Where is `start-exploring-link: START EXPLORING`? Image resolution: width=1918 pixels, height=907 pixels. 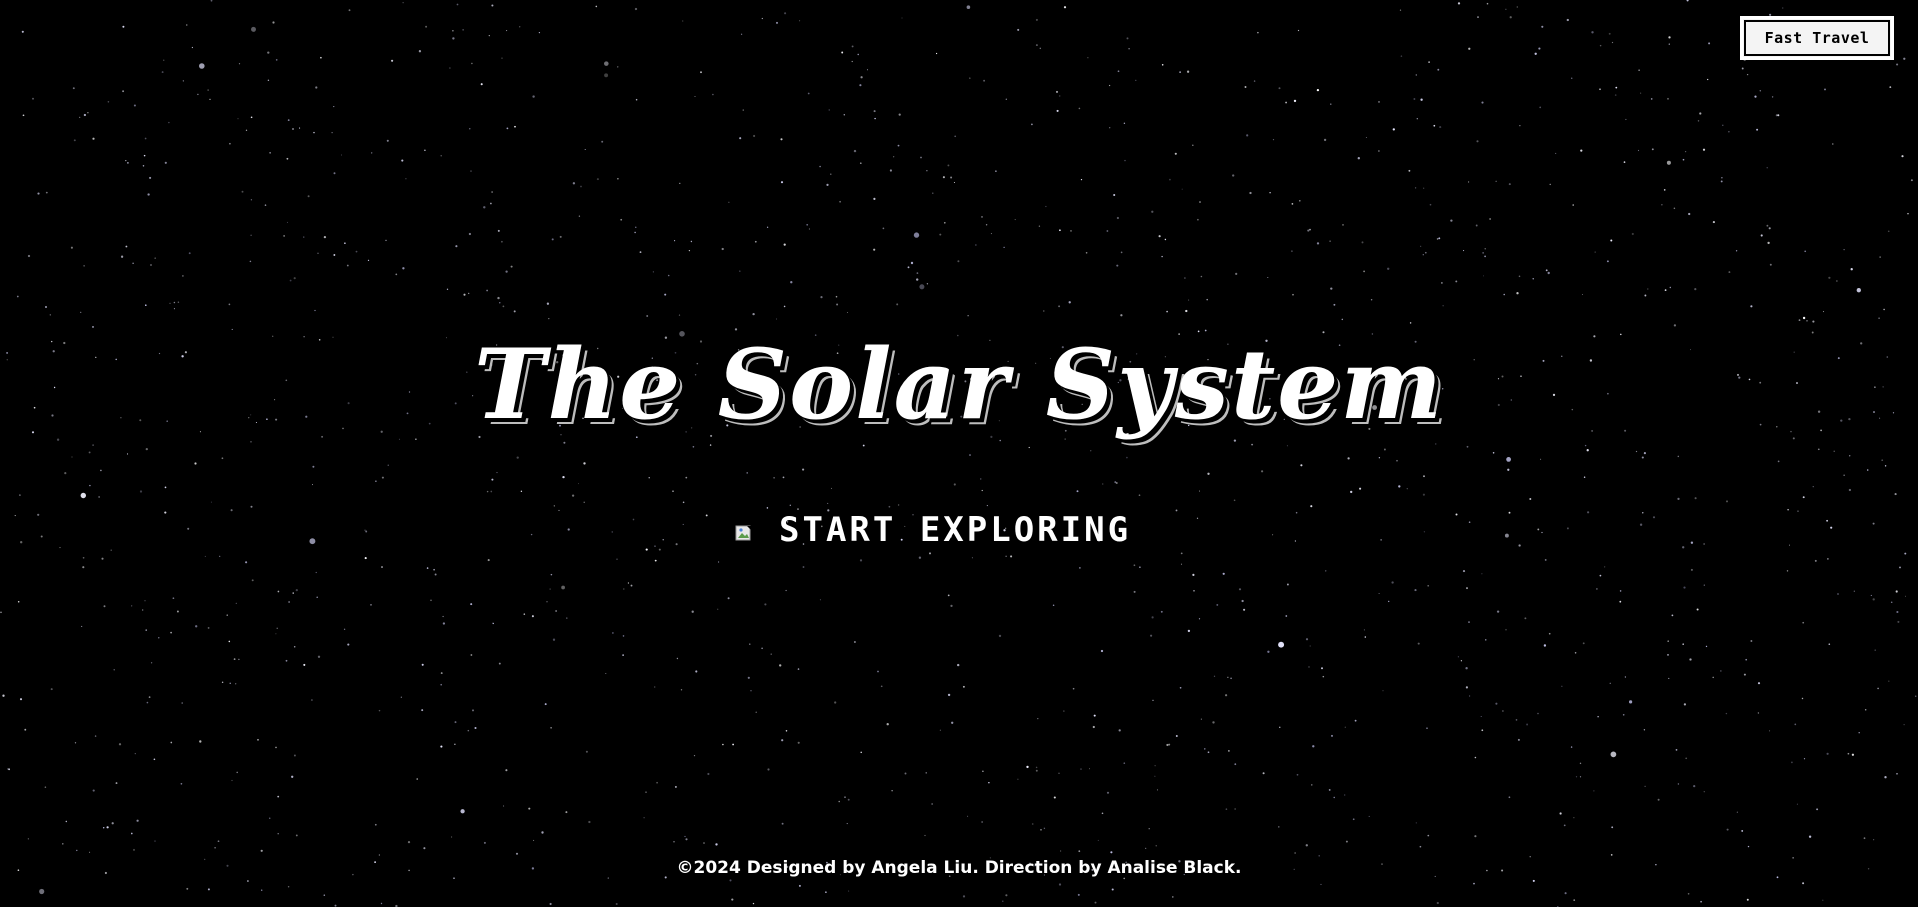 start-exploring-link: START EXPLORING is located at coordinates (933, 530).